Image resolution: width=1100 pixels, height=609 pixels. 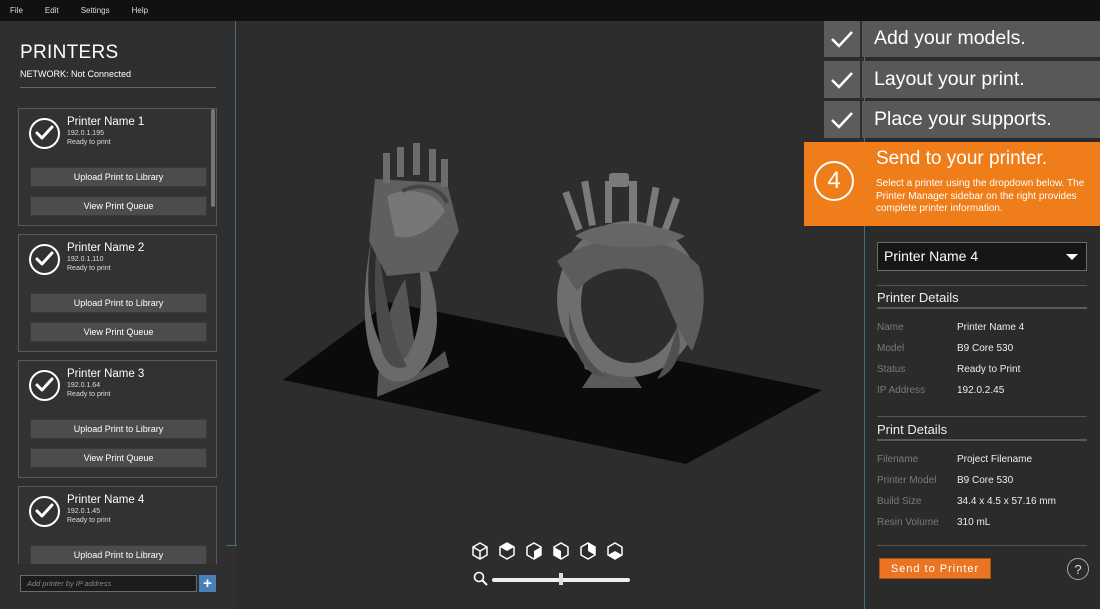 I want to click on step-add-models: Add your models., so click(x=962, y=38).